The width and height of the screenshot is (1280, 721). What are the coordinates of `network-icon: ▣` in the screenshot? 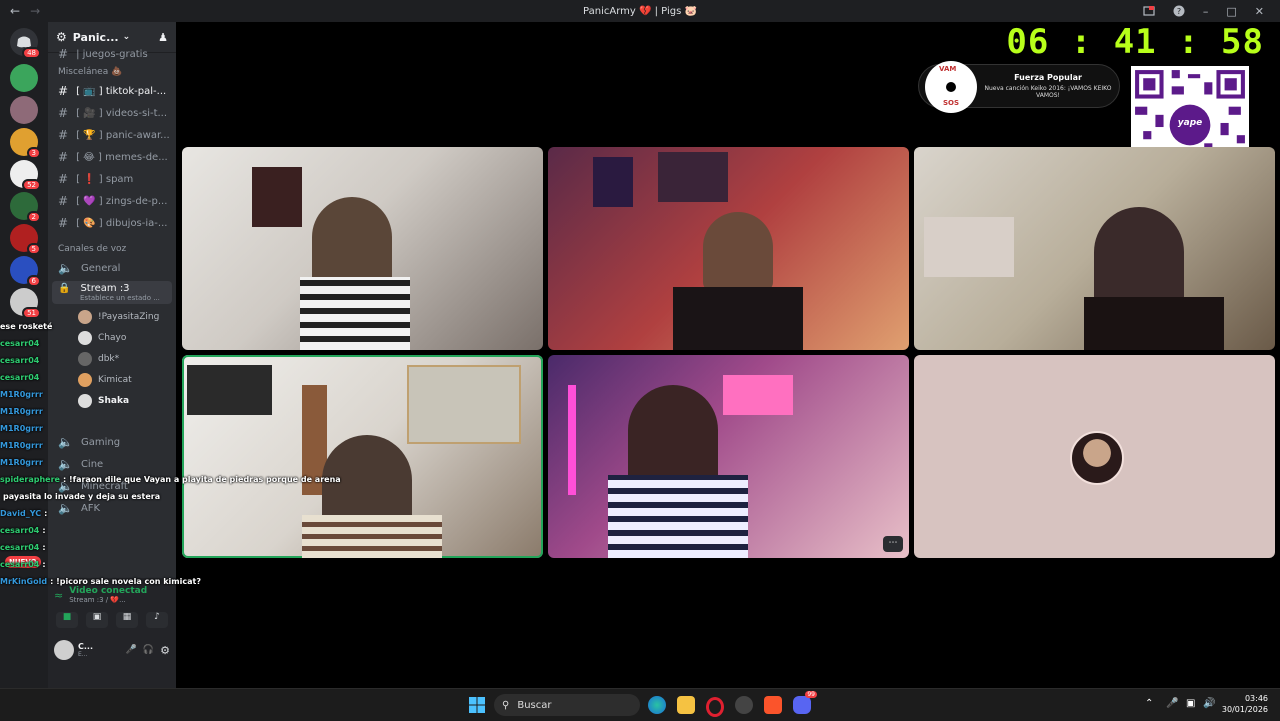 It's located at (1190, 703).